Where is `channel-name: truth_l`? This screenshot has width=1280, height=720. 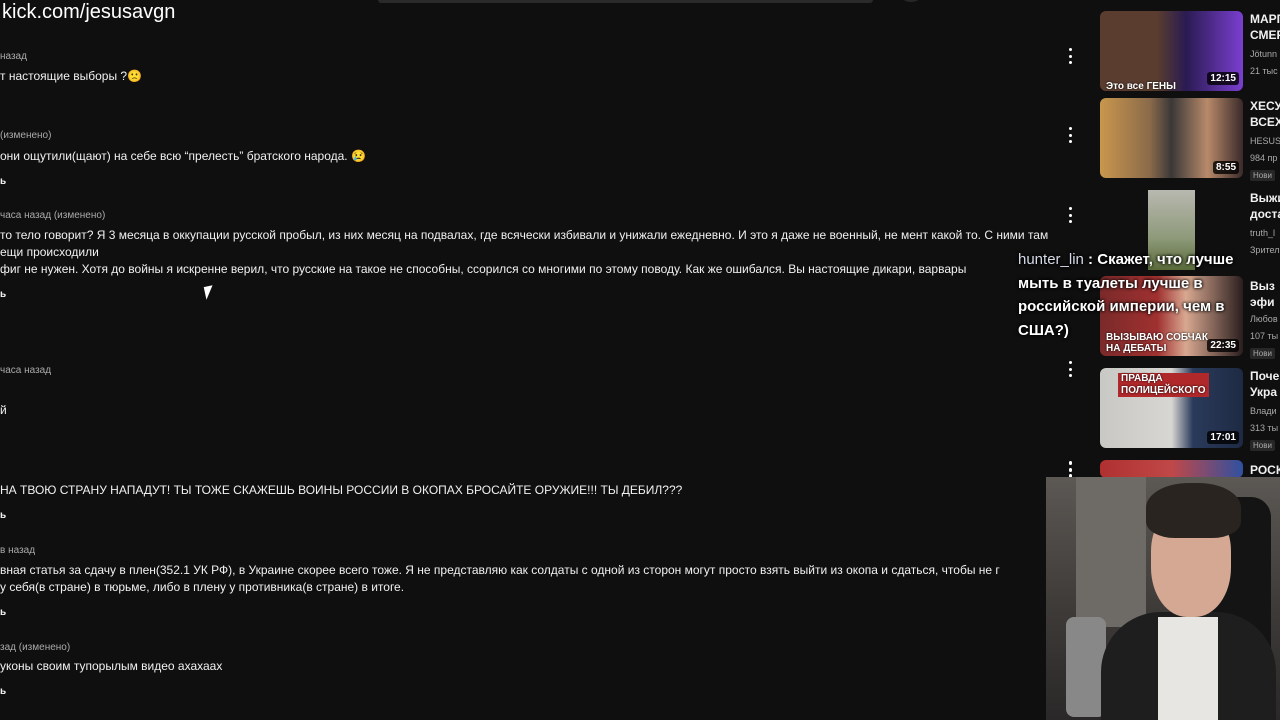 channel-name: truth_l is located at coordinates (1262, 233).